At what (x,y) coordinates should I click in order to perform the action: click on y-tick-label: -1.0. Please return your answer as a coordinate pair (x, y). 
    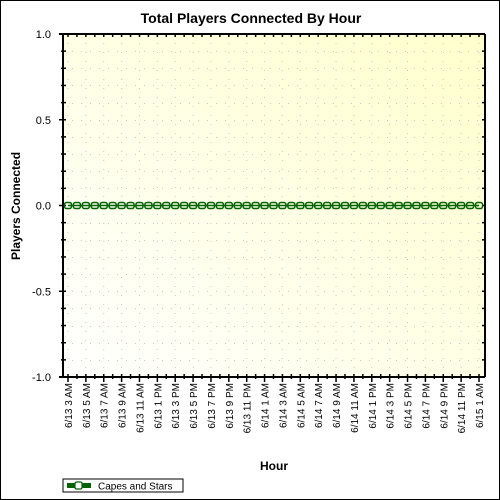
    Looking at the image, I should click on (41, 378).